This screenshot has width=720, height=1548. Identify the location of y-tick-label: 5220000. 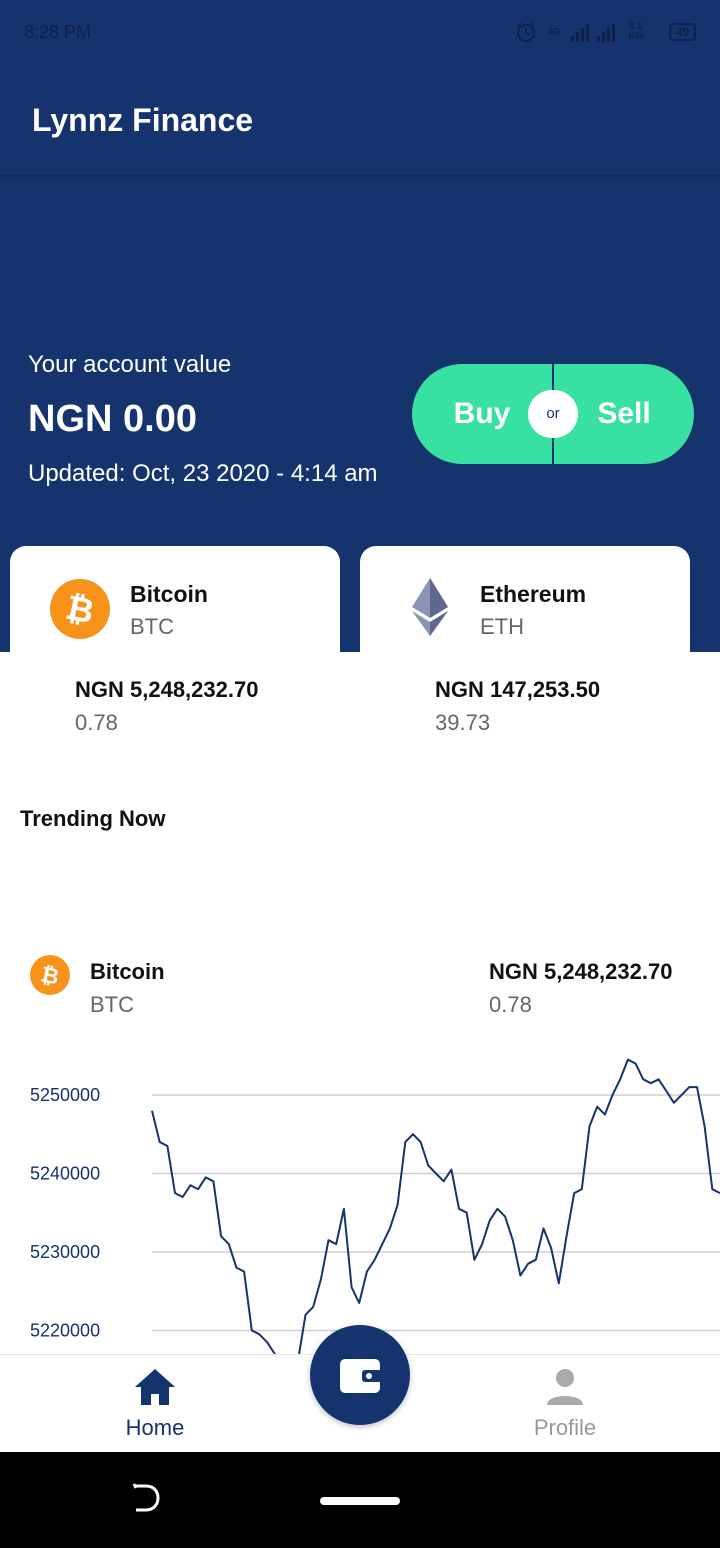
(65, 1330).